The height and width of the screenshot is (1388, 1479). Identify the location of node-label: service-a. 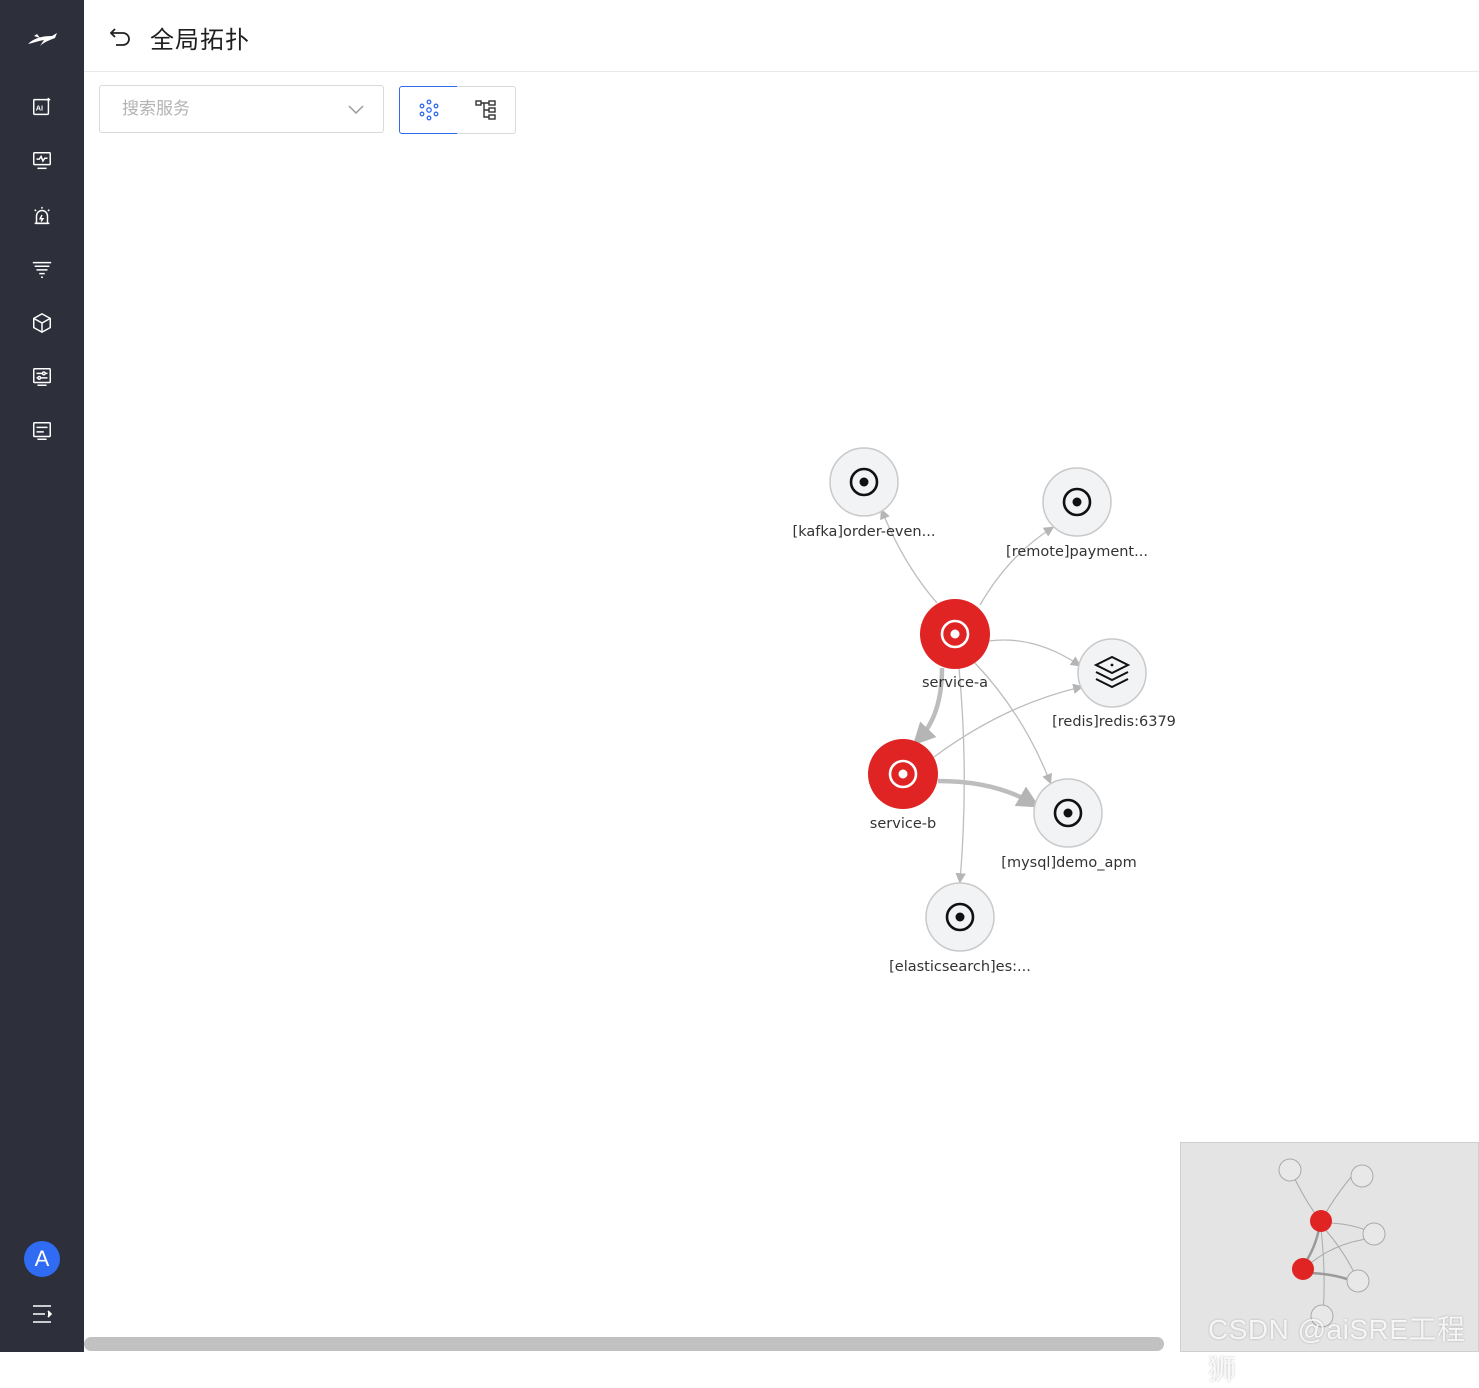
(955, 683).